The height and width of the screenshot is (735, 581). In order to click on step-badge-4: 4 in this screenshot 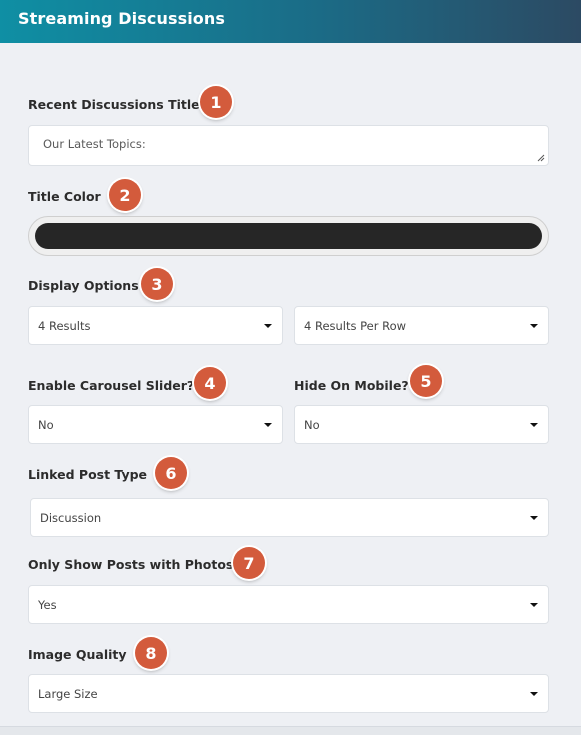, I will do `click(210, 383)`.